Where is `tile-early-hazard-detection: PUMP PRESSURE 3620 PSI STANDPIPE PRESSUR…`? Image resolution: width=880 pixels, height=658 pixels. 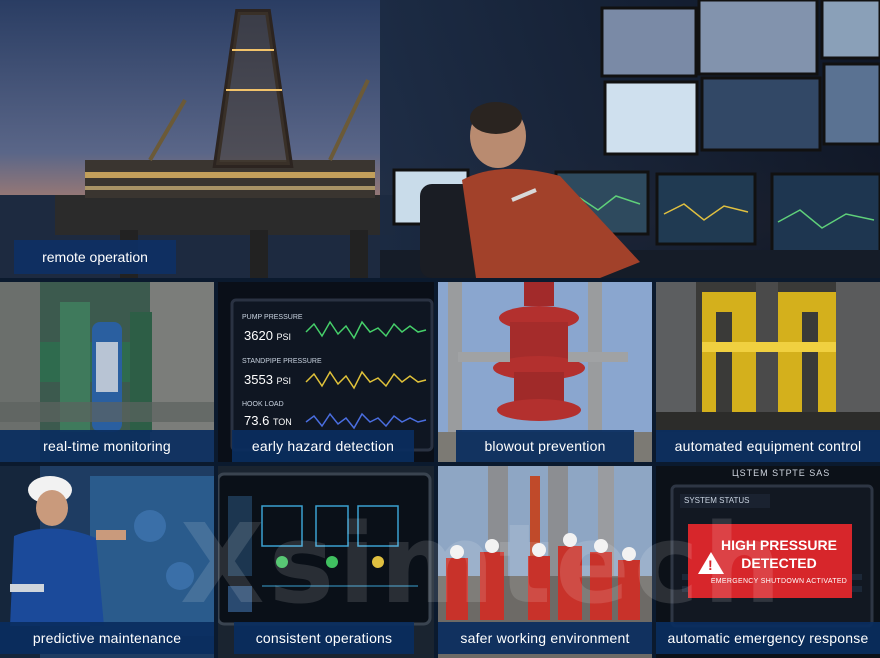
tile-early-hazard-detection: PUMP PRESSURE 3620 PSI STANDPIPE PRESSUR… is located at coordinates (326, 372).